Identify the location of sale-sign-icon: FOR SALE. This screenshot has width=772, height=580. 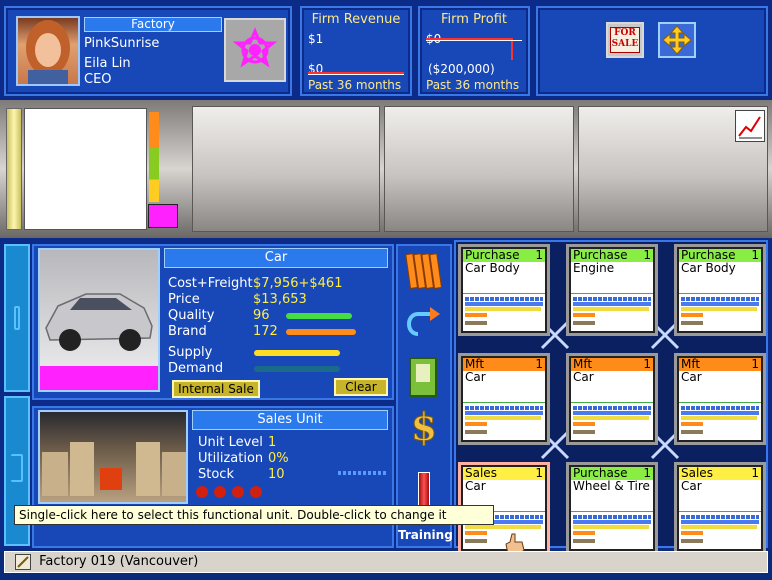
(625, 40).